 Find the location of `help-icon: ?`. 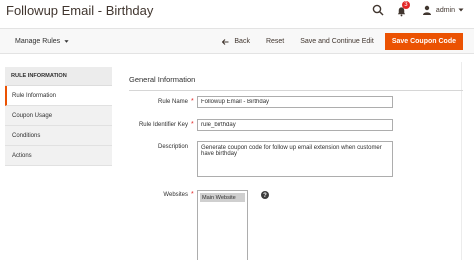

help-icon: ? is located at coordinates (265, 195).